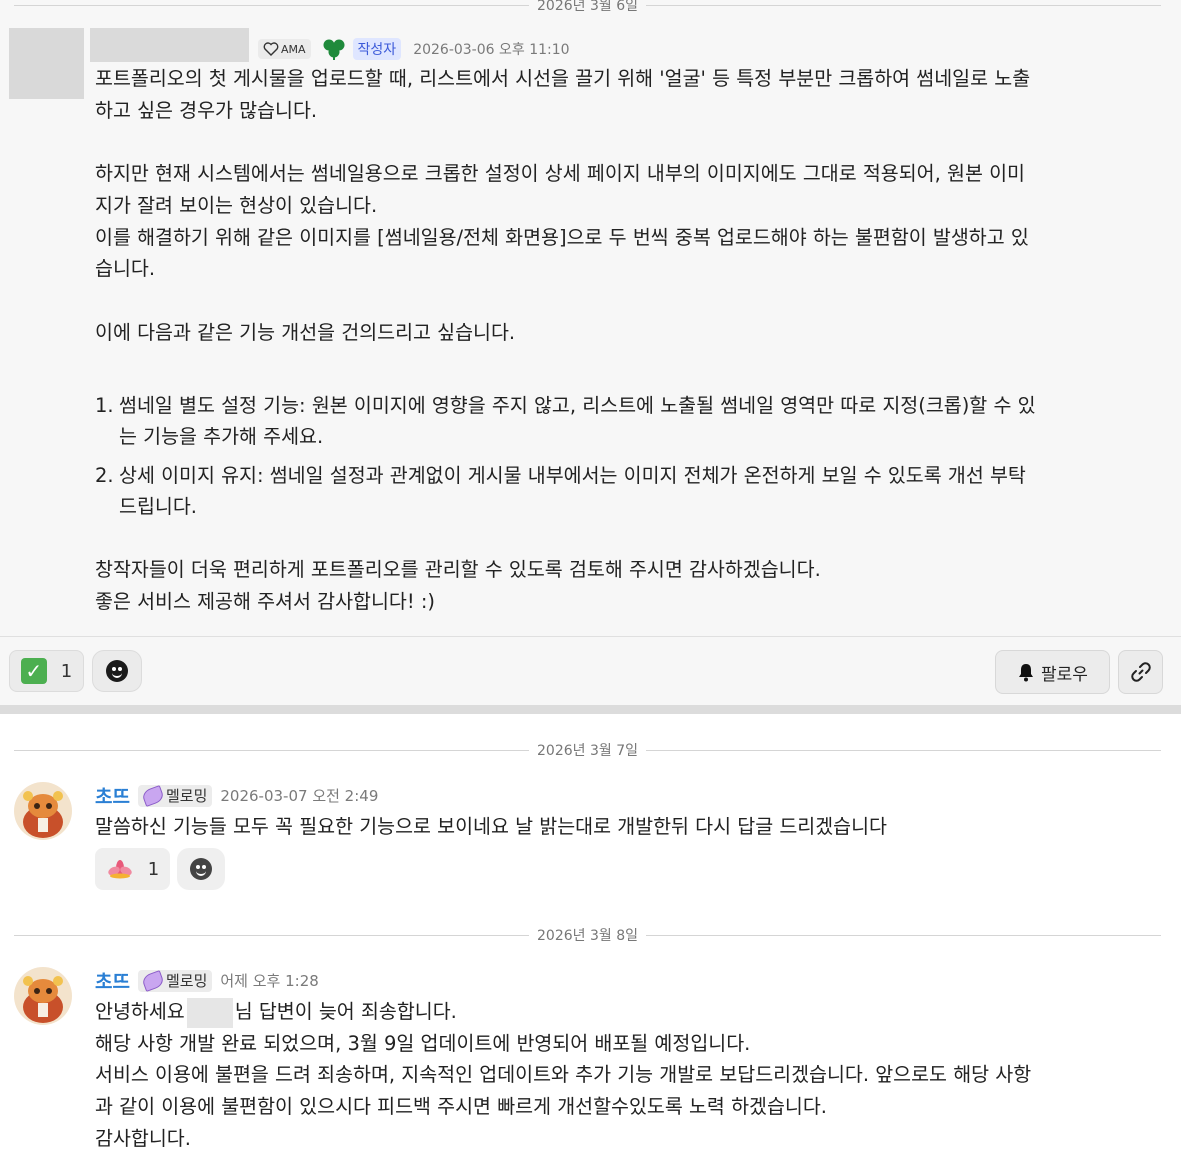  I want to click on date-divider-march-7: 2026년 3월 7일, so click(588, 750).